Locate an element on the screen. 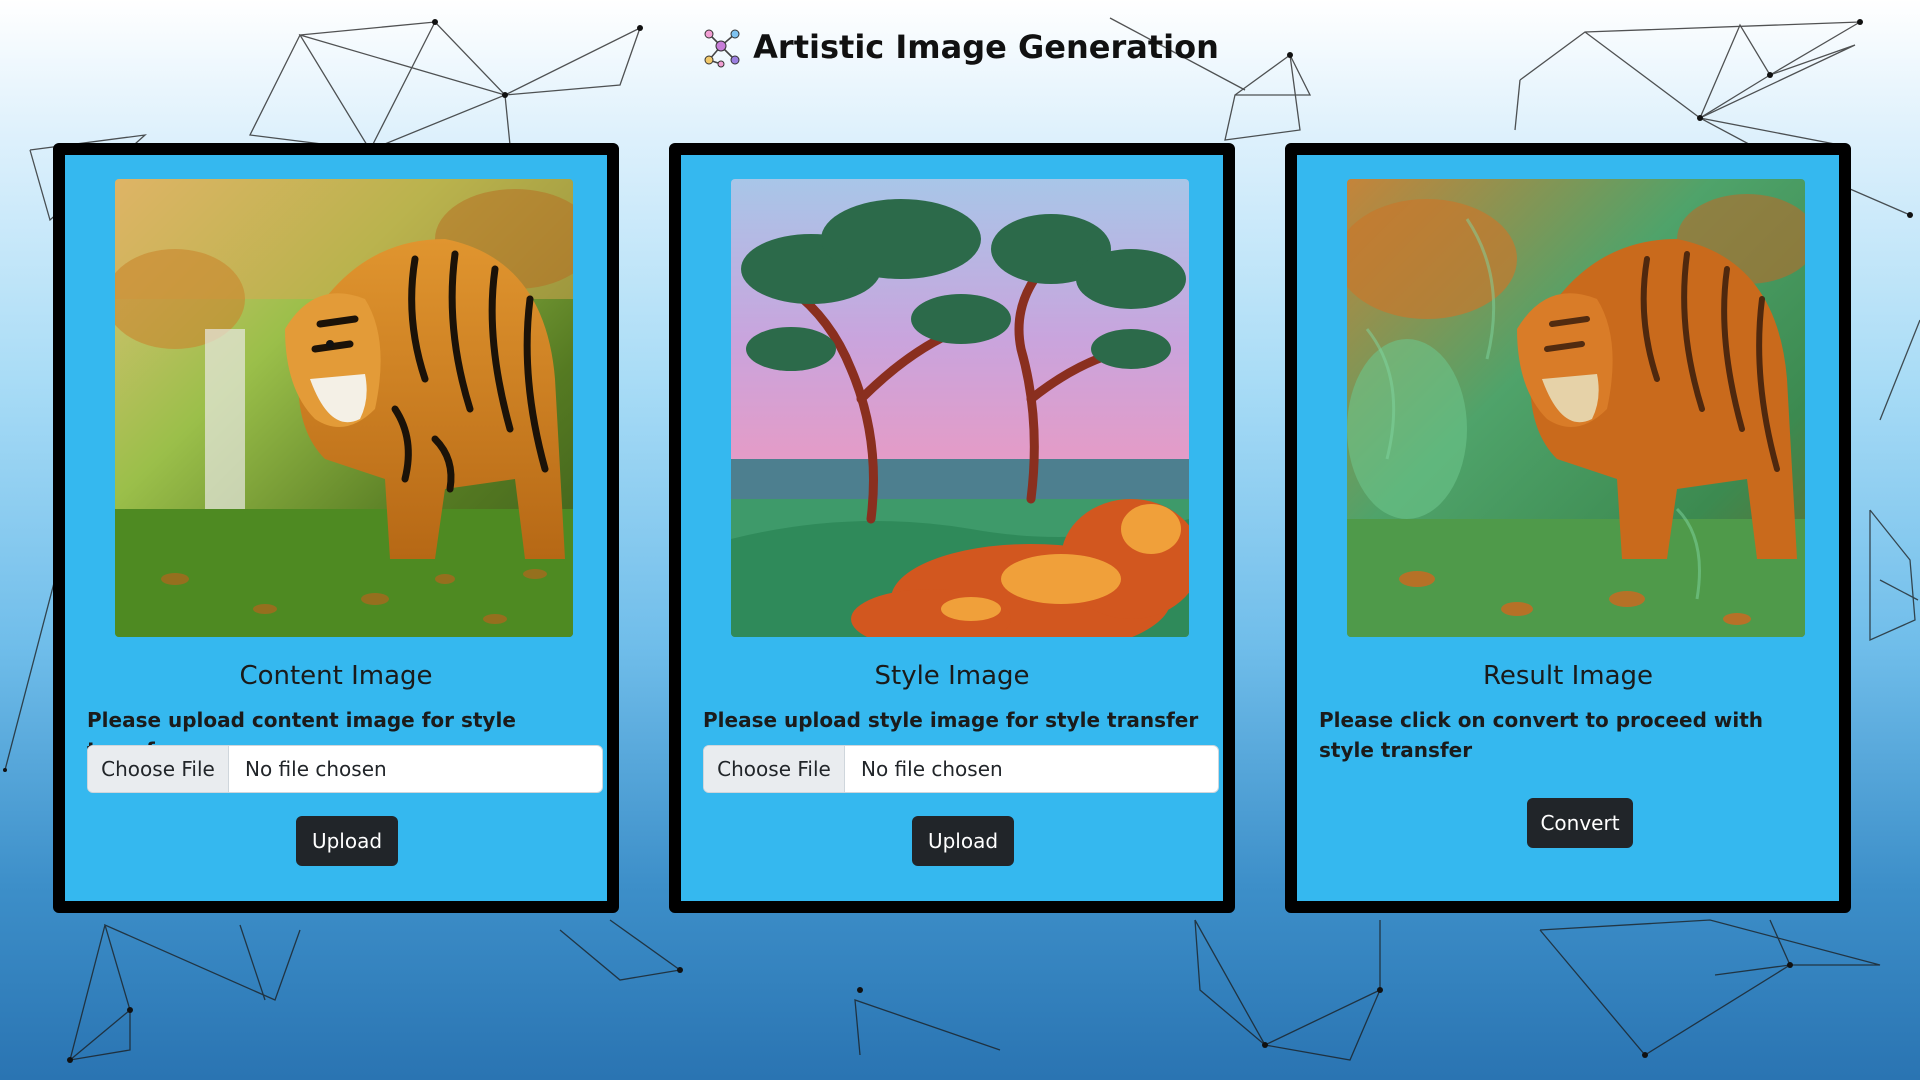 The width and height of the screenshot is (1920, 1080). molecule-network-icon is located at coordinates (722, 48).